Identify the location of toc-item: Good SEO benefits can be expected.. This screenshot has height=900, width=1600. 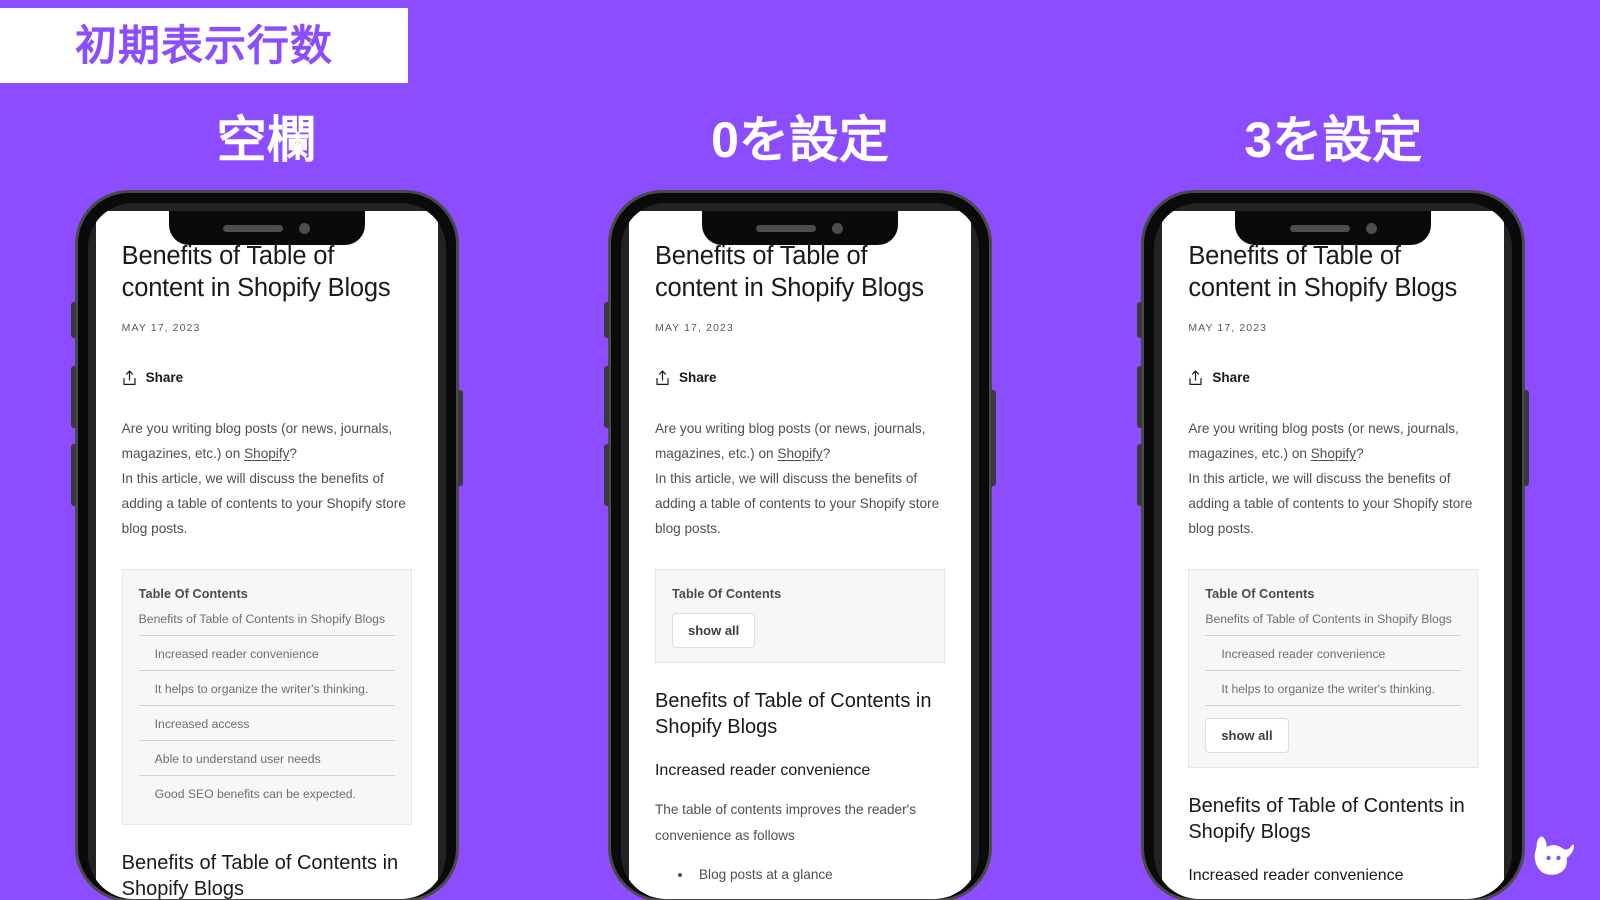
(267, 793).